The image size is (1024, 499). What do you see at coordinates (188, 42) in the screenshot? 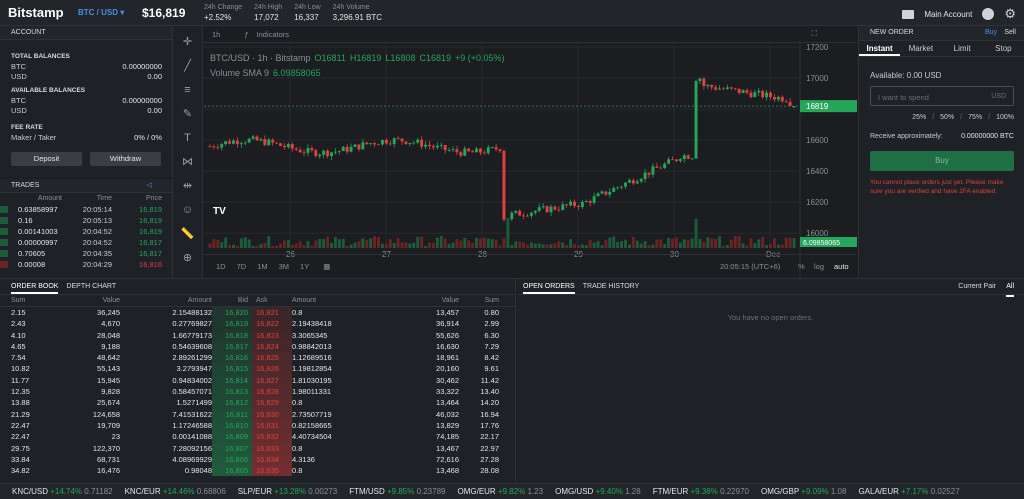
I see `crosshair-icon: ✛` at bounding box center [188, 42].